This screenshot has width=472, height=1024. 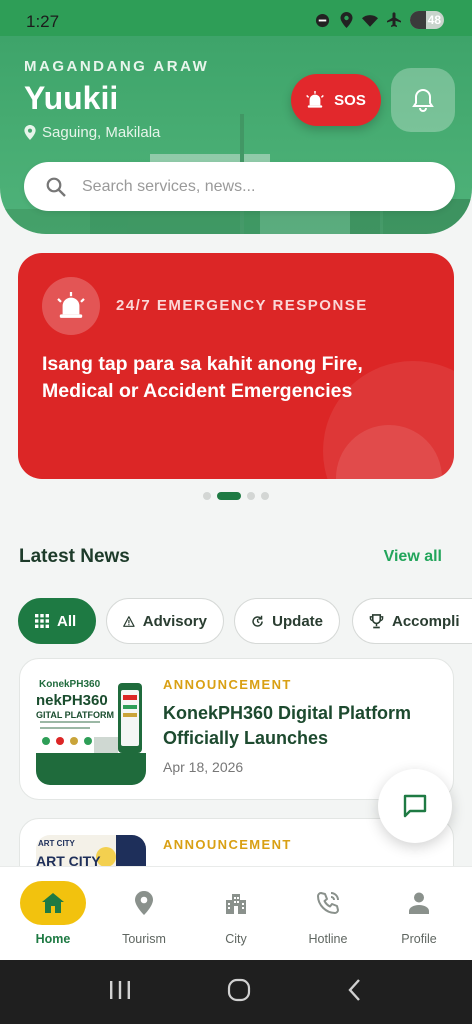 I want to click on back-chevron-icon, so click(x=354, y=989).